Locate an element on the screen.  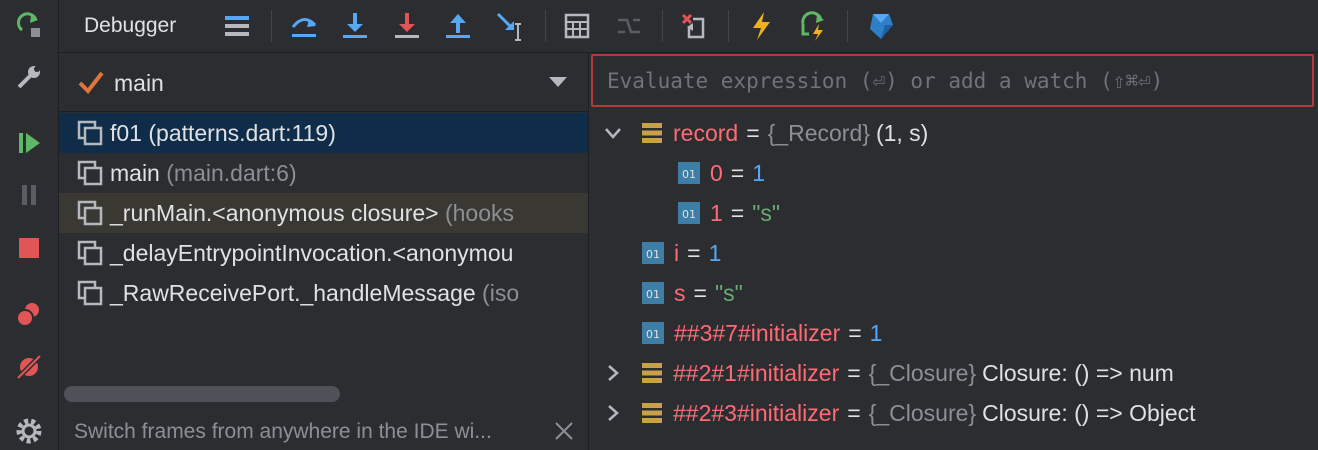
frame-name: _runMain.<anonymous closure> is located at coordinates (274, 212).